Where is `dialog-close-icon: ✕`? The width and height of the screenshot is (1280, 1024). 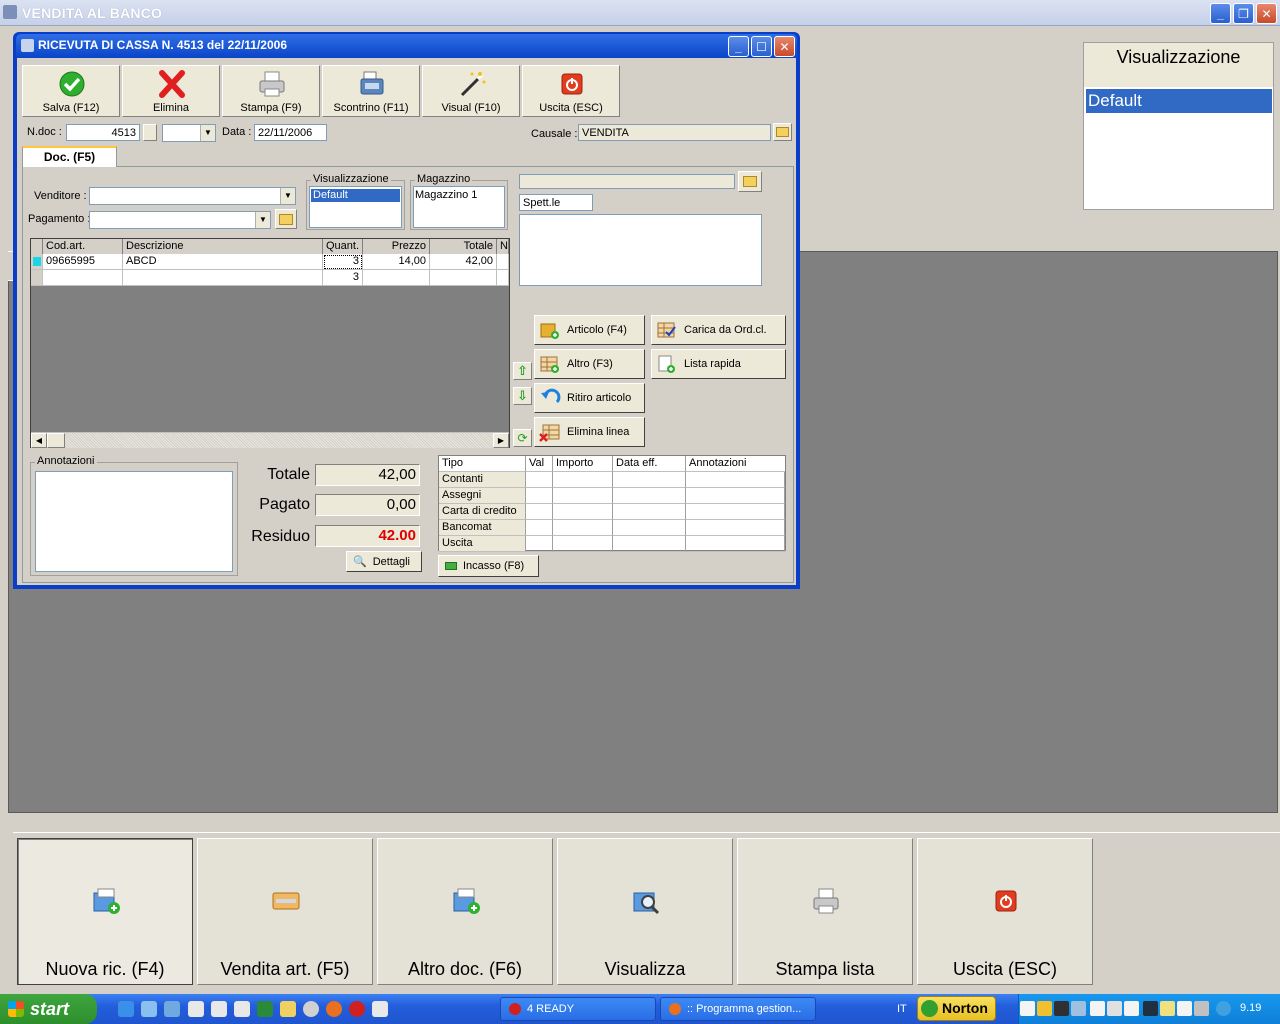 dialog-close-icon: ✕ is located at coordinates (784, 46).